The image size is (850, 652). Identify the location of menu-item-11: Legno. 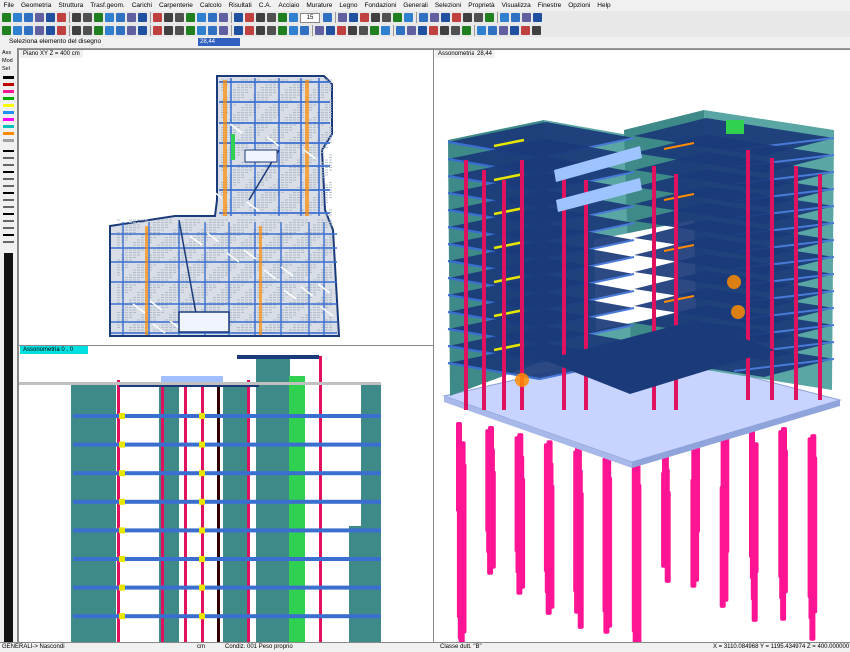
(348, 5).